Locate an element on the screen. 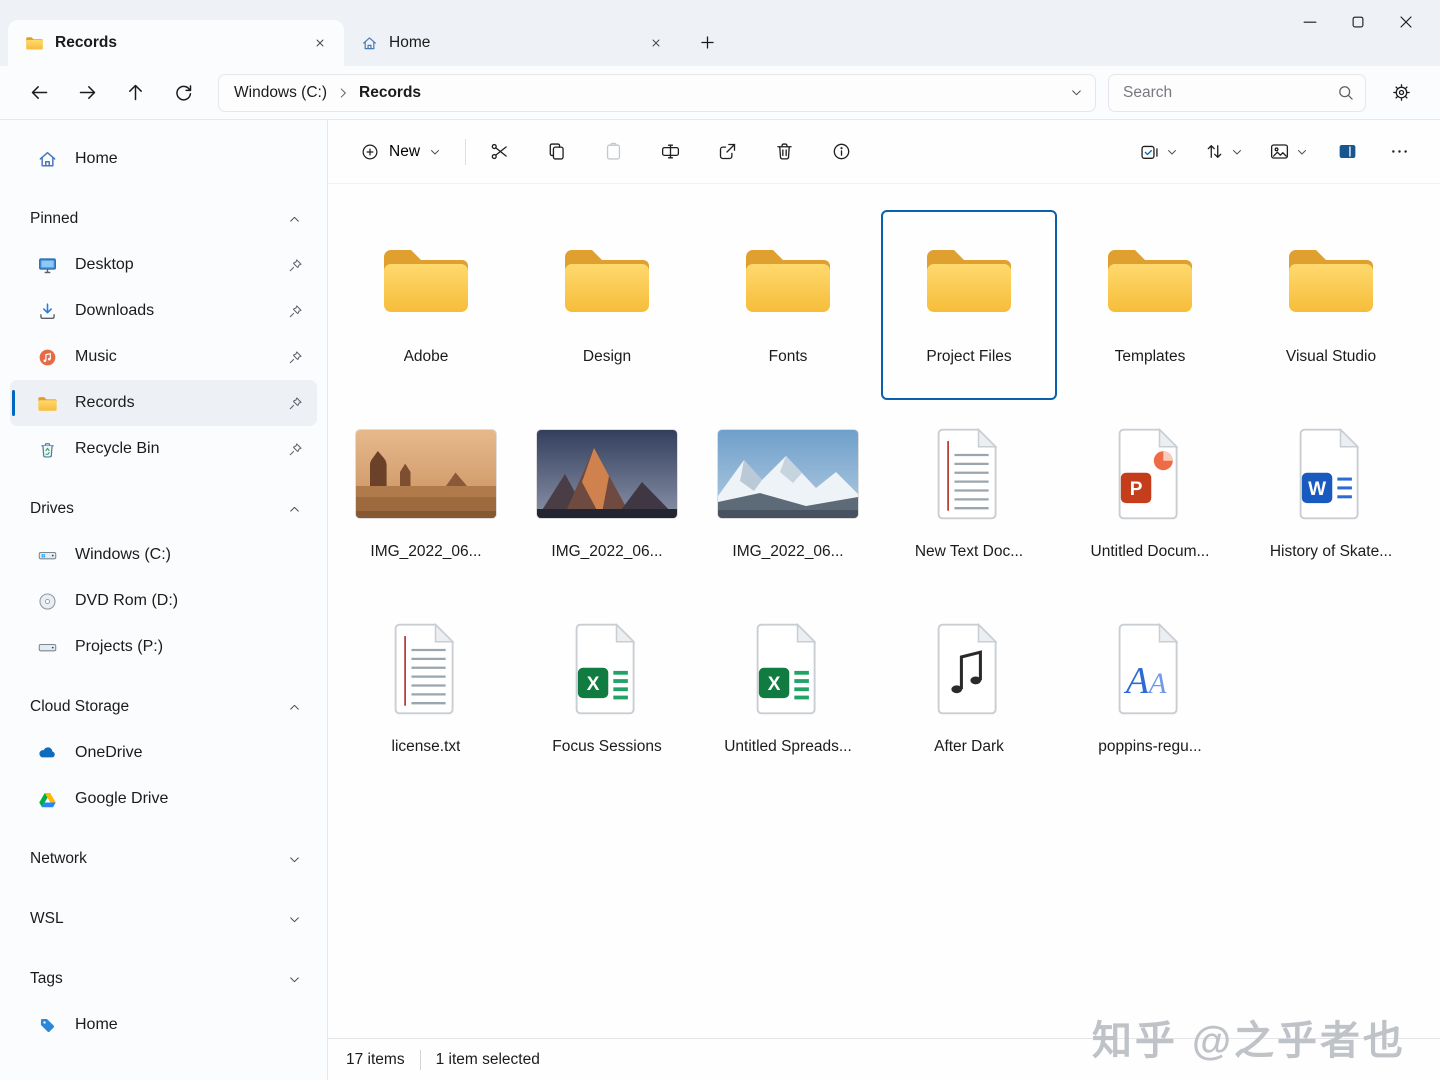 The image size is (1440, 1080). excel-file-icon: X is located at coordinates (788, 669).